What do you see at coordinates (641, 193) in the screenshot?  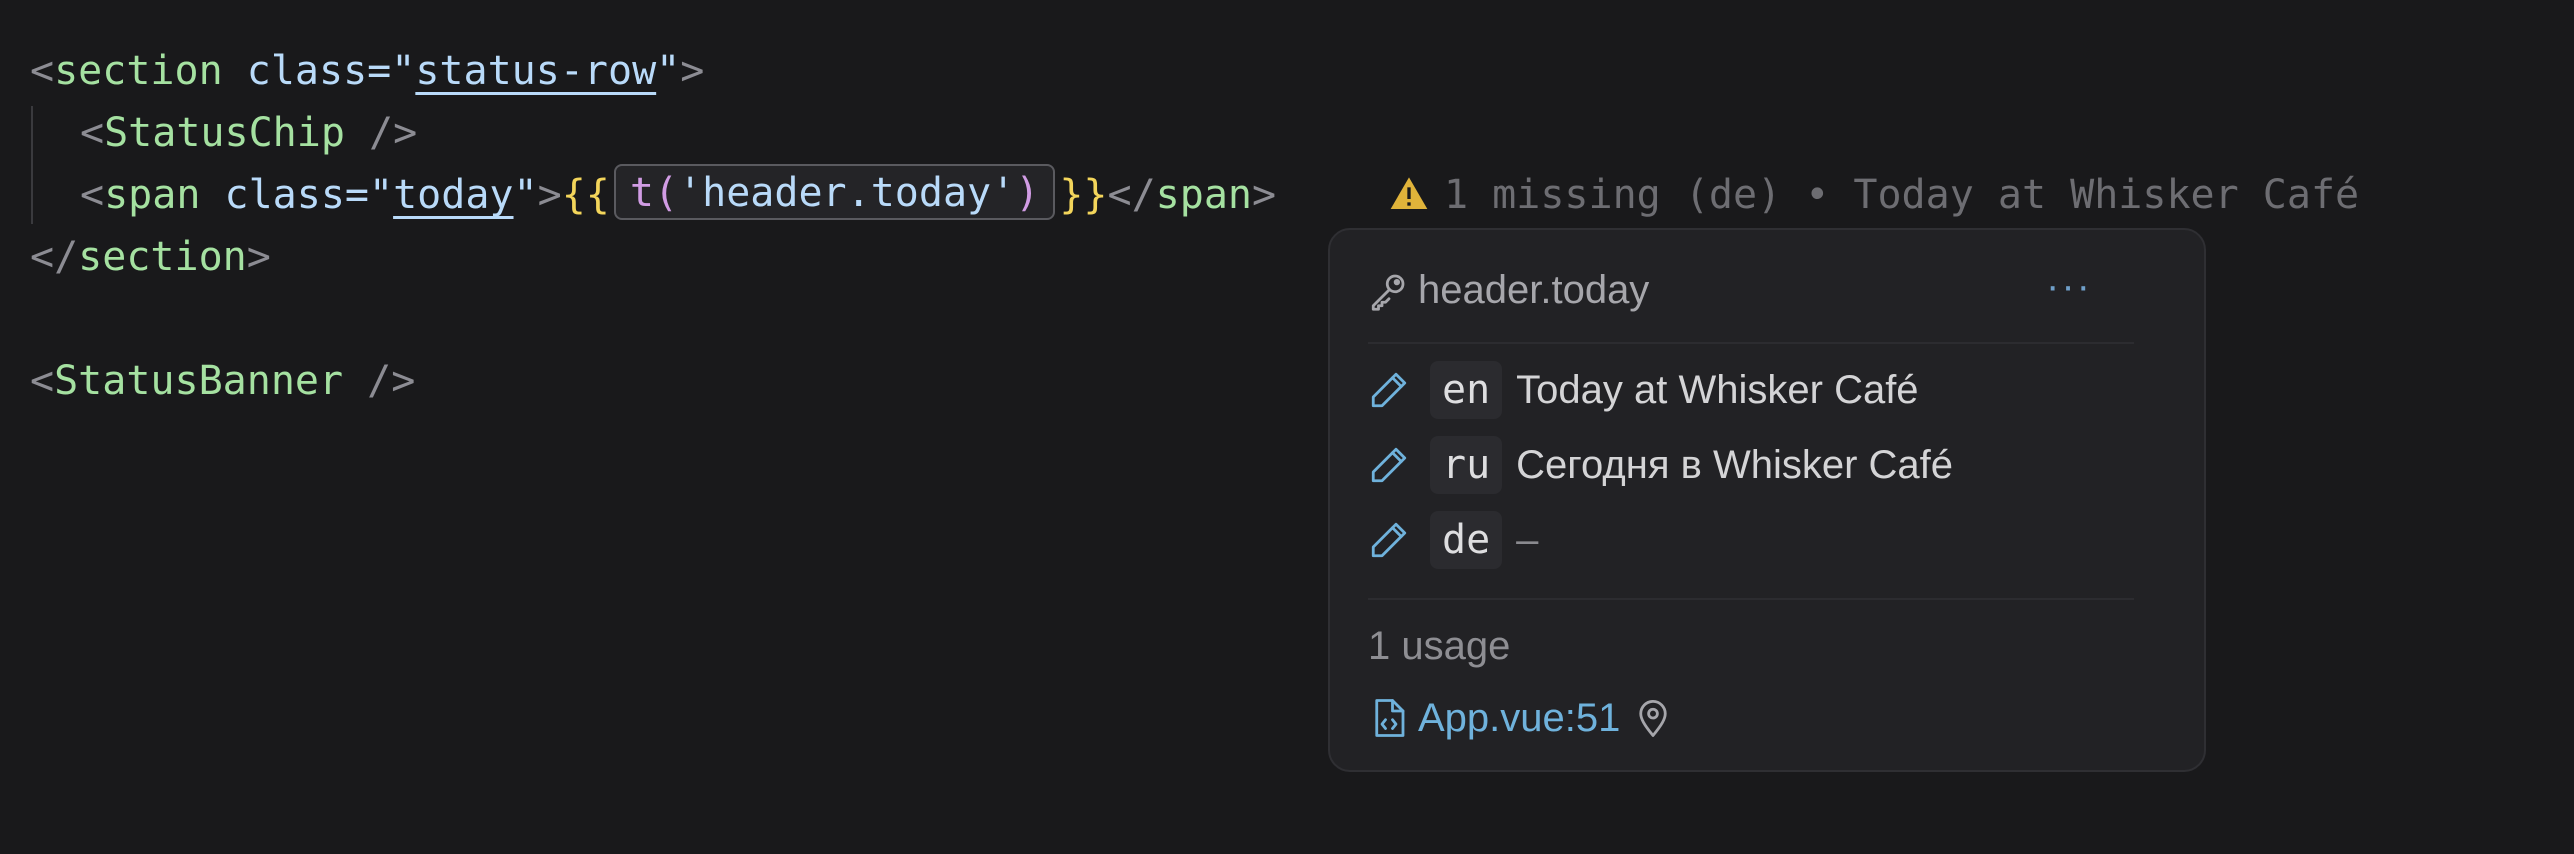 I see `fn-t: t` at bounding box center [641, 193].